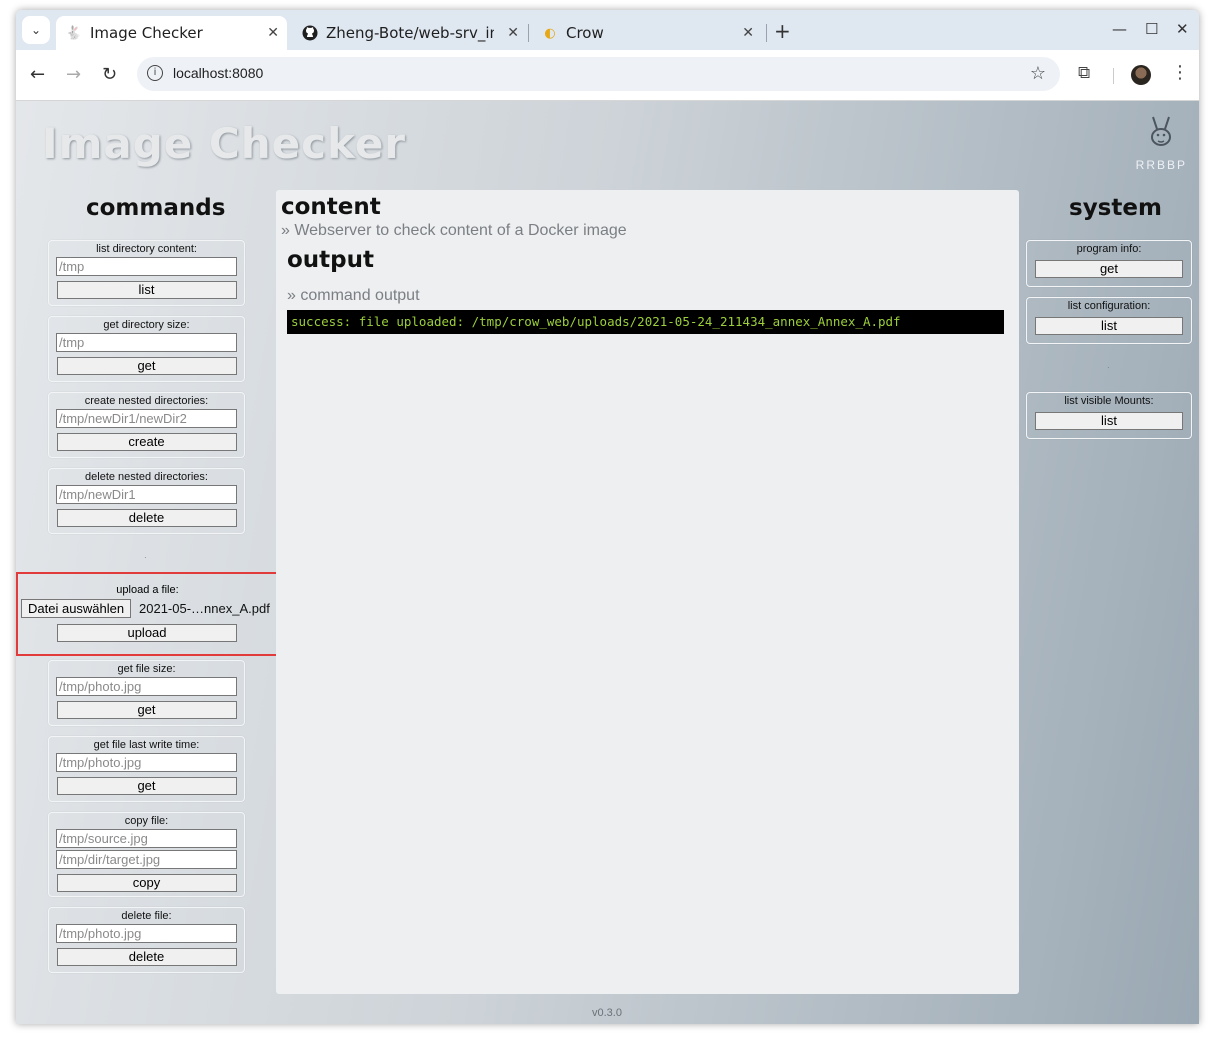  Describe the element at coordinates (1115, 208) in the screenshot. I see `system-heading: system` at that location.